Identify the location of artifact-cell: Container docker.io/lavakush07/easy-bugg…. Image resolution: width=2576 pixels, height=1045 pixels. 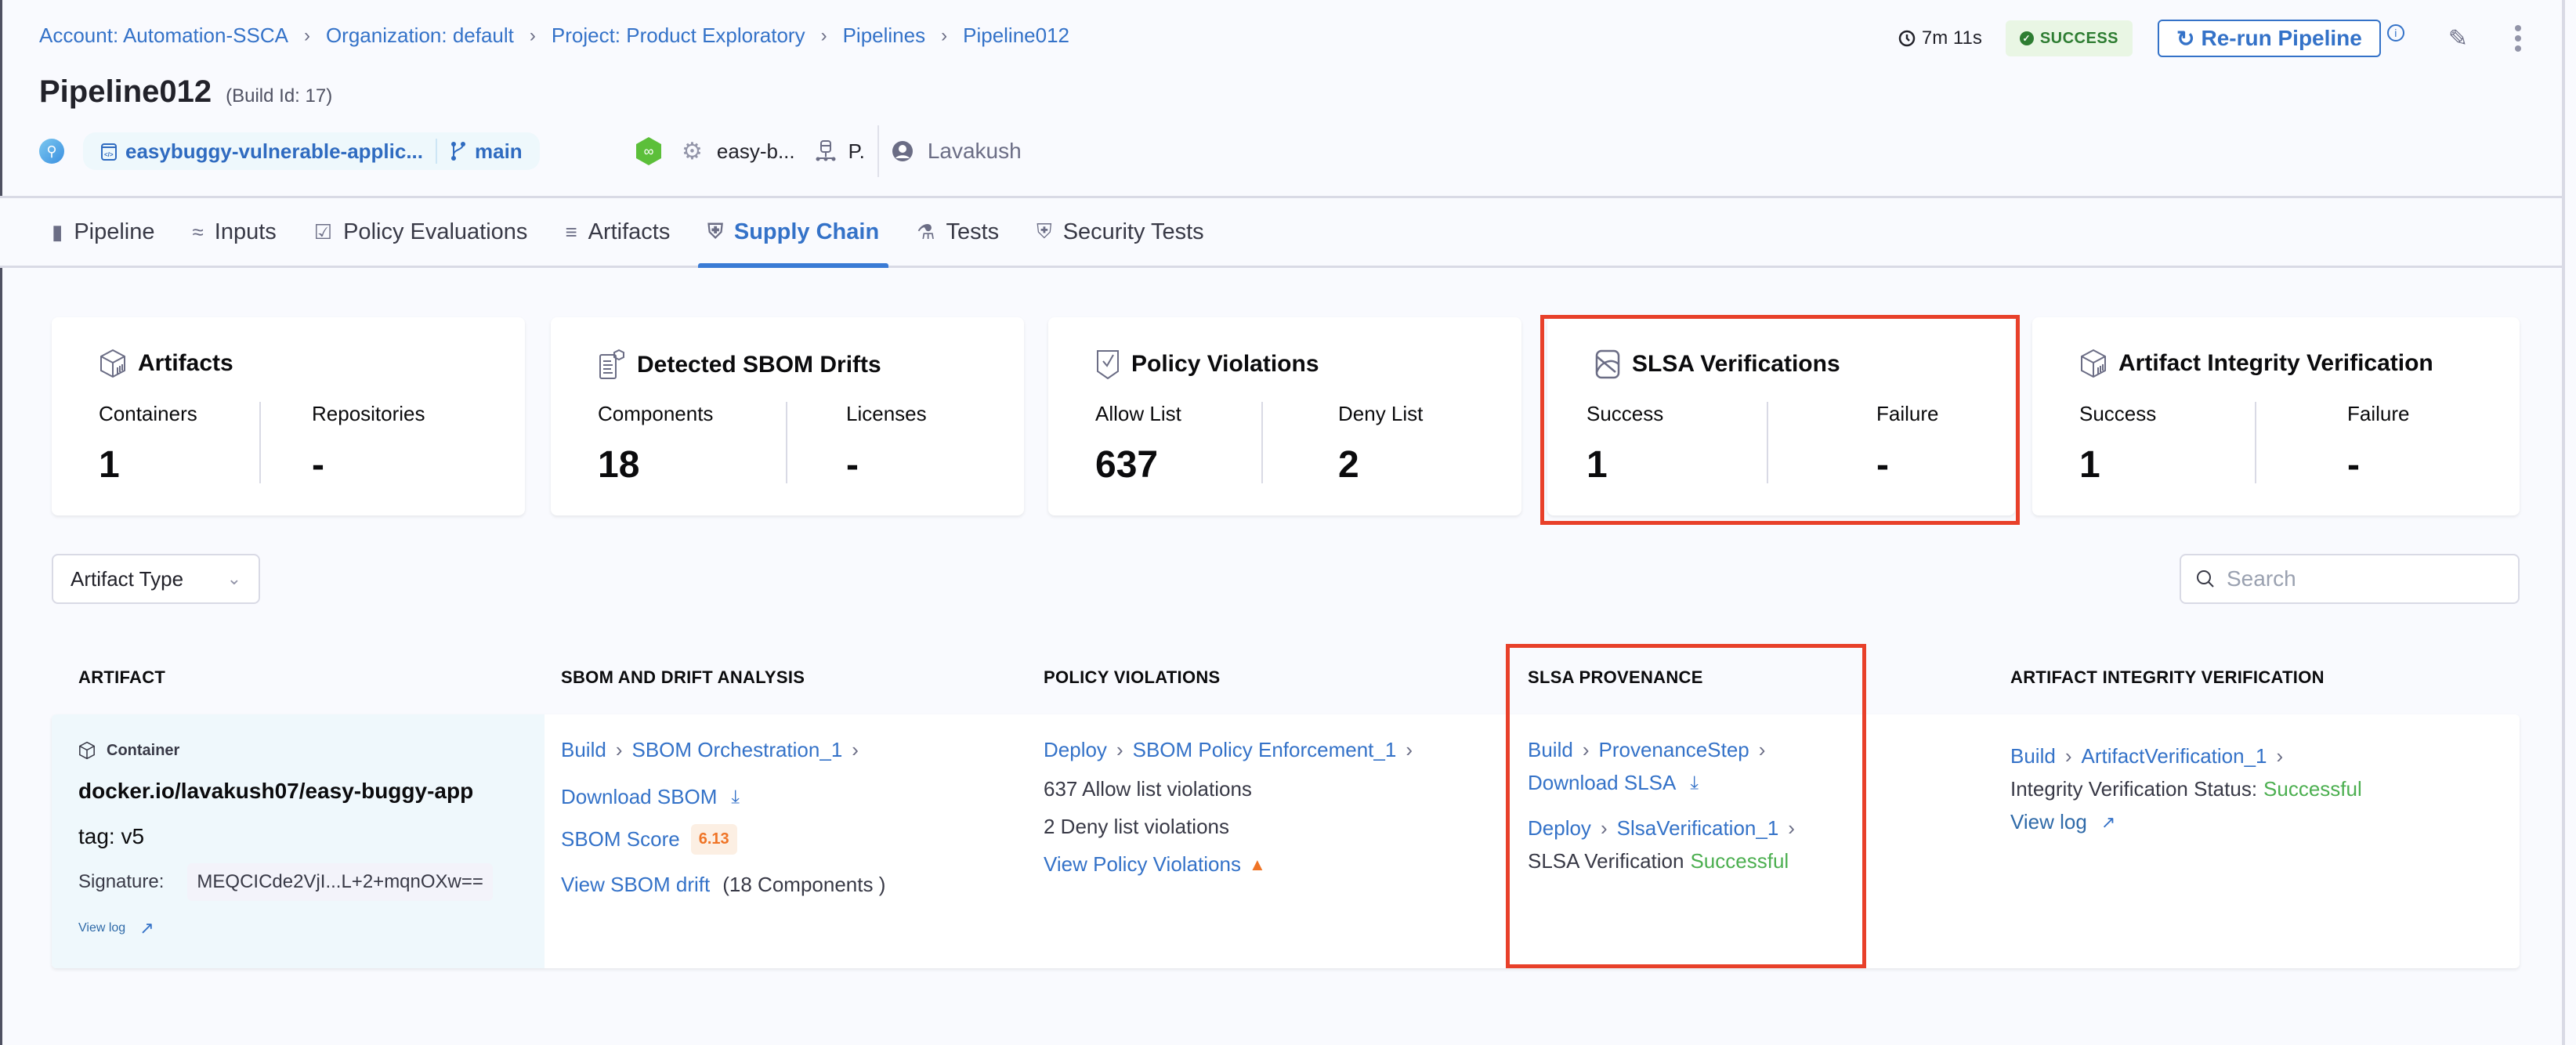
(299, 841).